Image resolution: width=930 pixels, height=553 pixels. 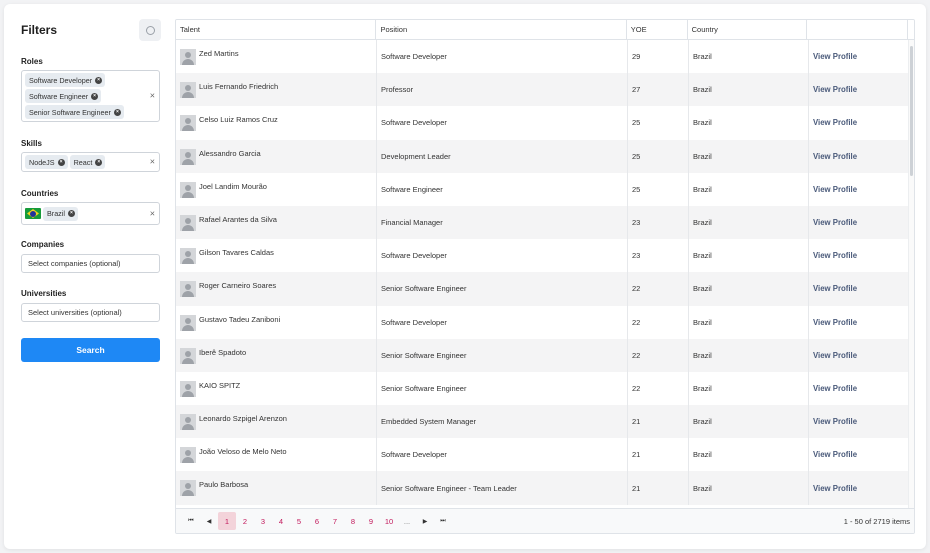 I want to click on page-number-button: 7, so click(x=335, y=521).